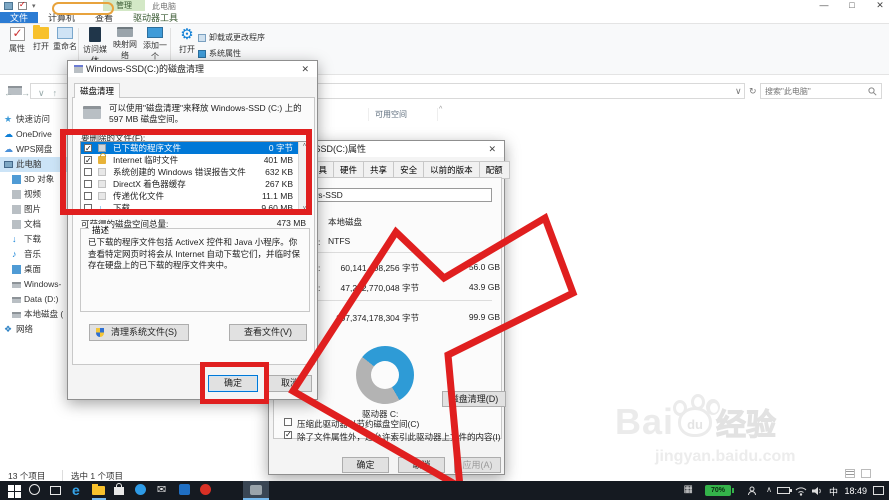 This screenshot has width=889, height=500. What do you see at coordinates (878, 490) in the screenshot?
I see `action-center-icon` at bounding box center [878, 490].